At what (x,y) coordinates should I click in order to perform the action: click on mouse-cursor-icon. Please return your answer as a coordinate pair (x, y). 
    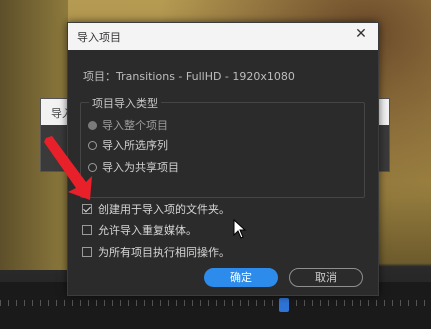
    Looking at the image, I should click on (240, 229).